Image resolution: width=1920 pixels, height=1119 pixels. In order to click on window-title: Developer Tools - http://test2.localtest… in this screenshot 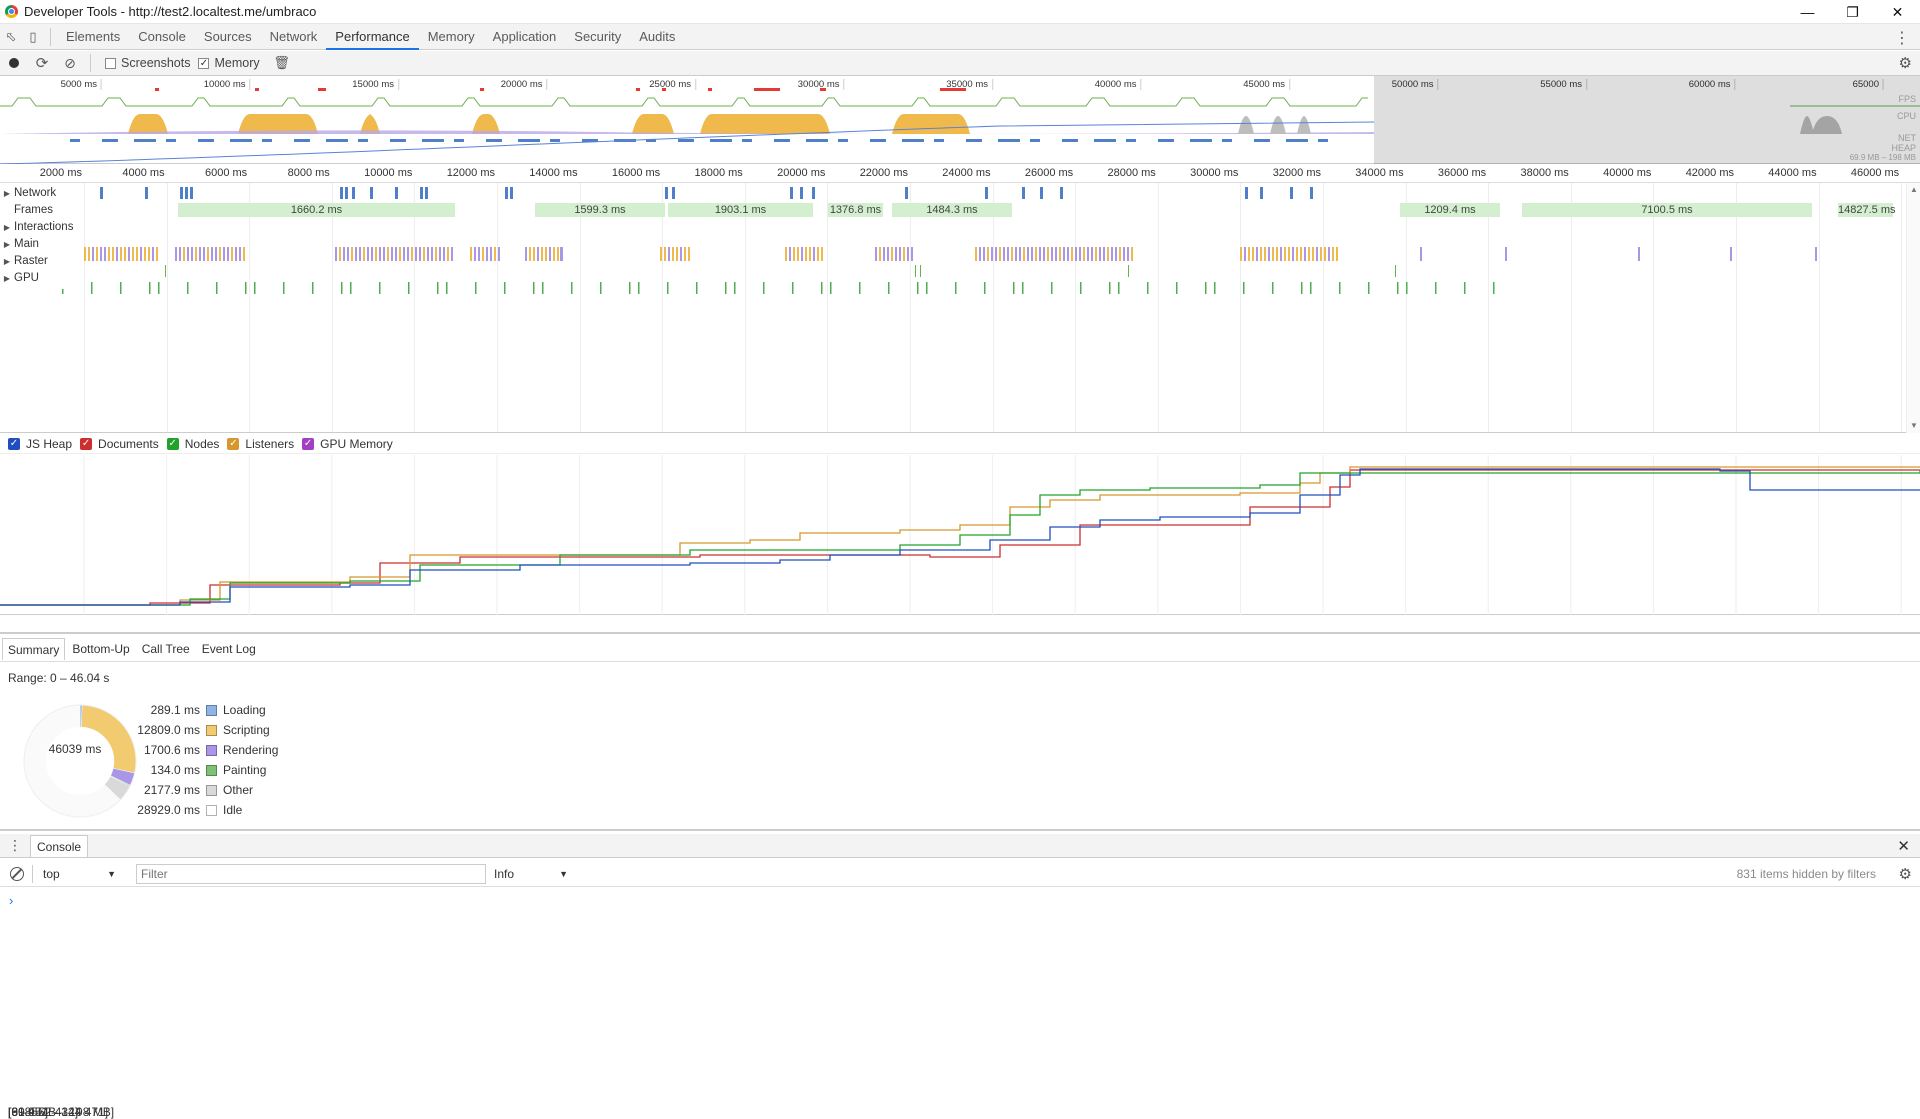, I will do `click(170, 11)`.